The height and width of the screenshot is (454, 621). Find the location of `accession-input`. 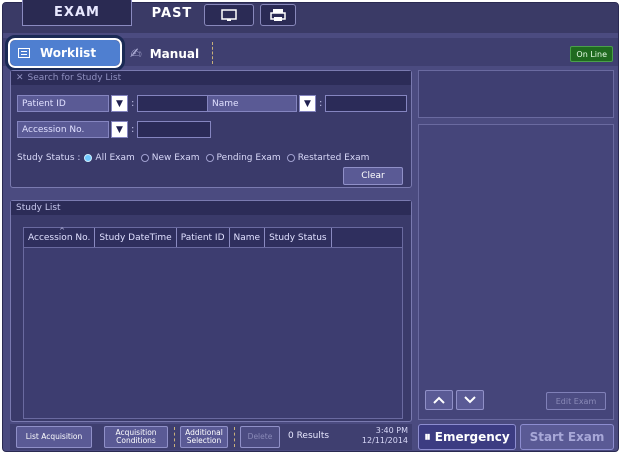

accession-input is located at coordinates (174, 129).